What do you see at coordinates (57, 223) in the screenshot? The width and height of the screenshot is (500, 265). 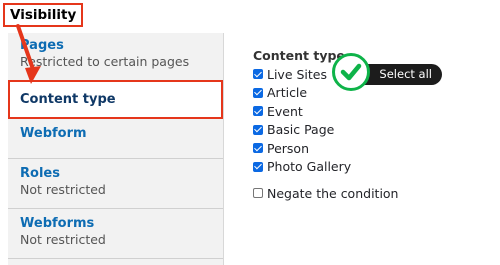 I see `tab-webforms-label: Webforms` at bounding box center [57, 223].